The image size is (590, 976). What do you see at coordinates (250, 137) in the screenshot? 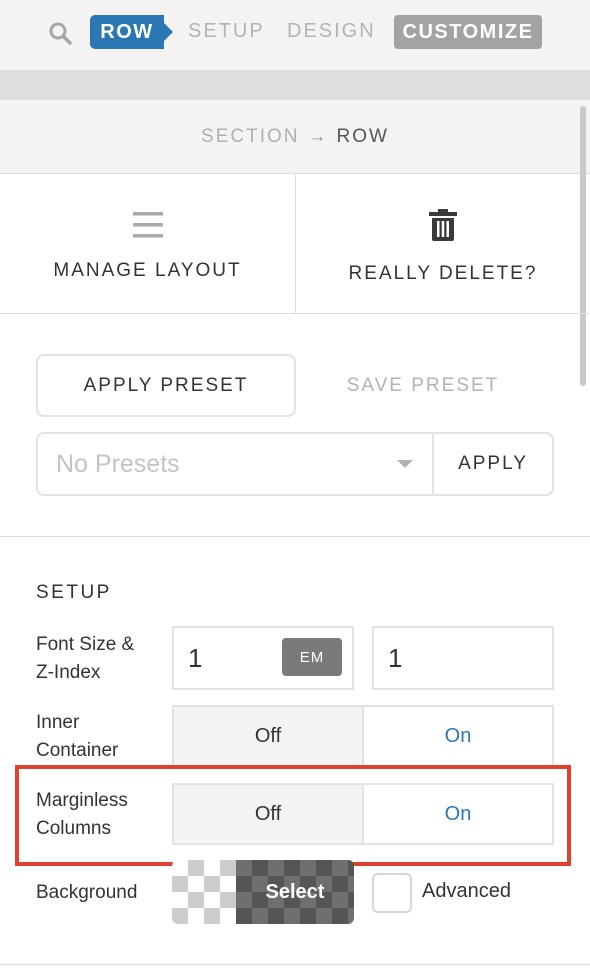
I see `breadcrumb-section: SECTION` at bounding box center [250, 137].